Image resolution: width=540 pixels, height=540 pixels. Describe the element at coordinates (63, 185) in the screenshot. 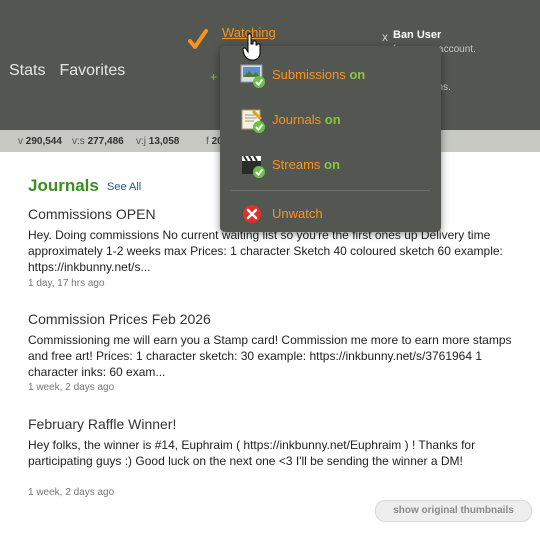

I see `journals-heading: Journals` at that location.